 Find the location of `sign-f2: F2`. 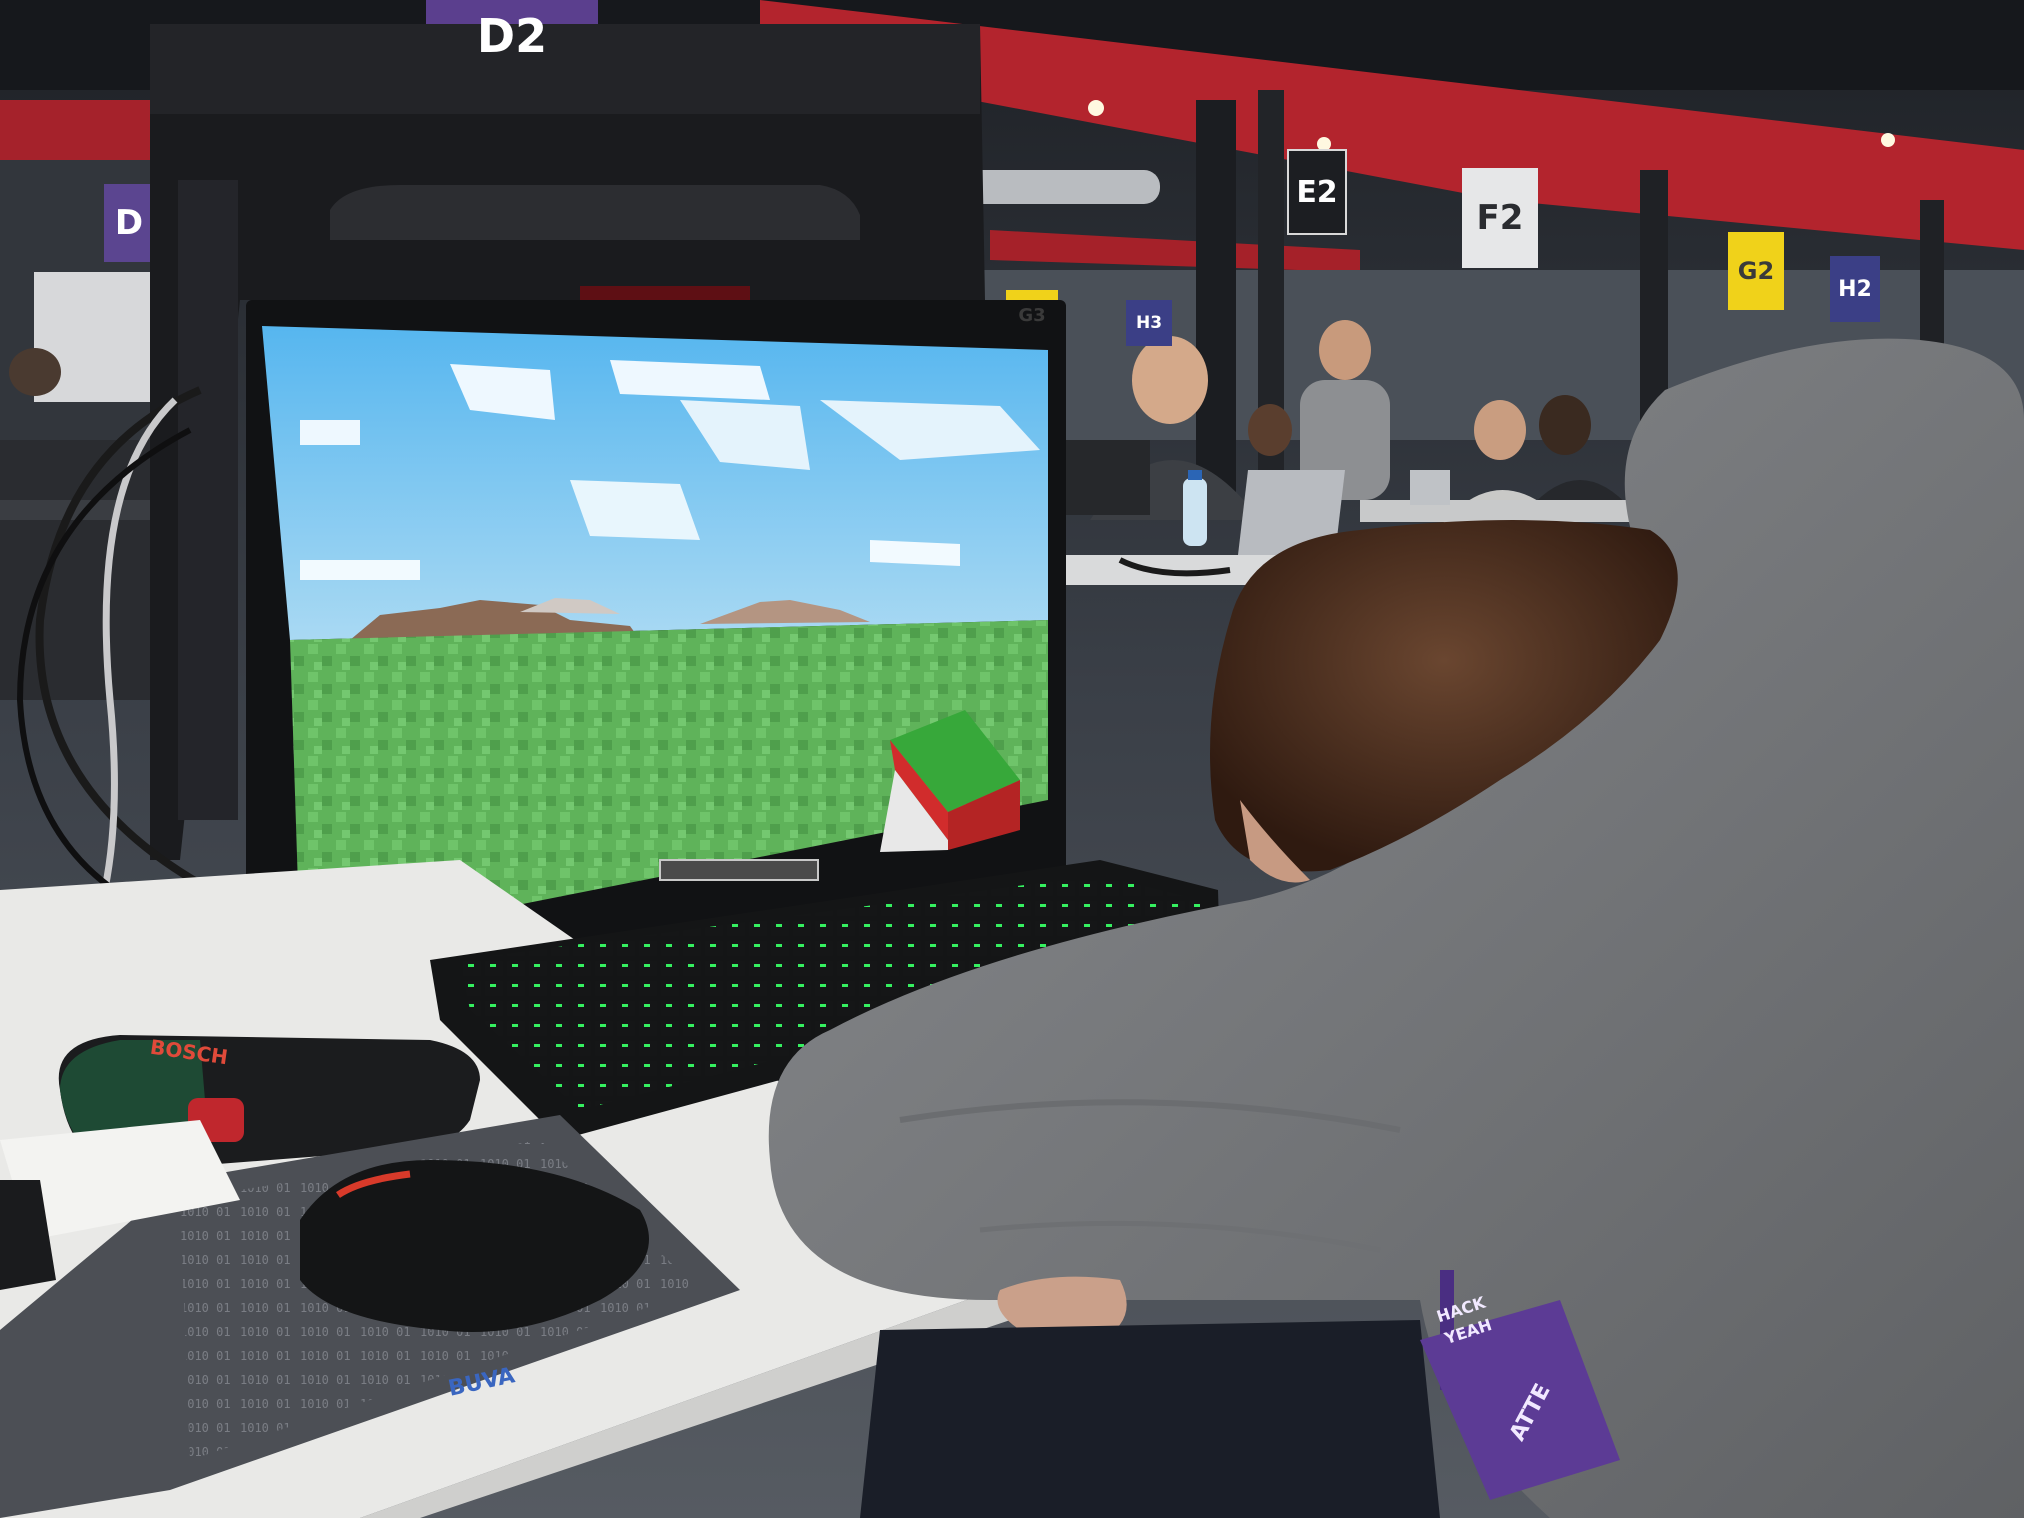

sign-f2: F2 is located at coordinates (1500, 218).